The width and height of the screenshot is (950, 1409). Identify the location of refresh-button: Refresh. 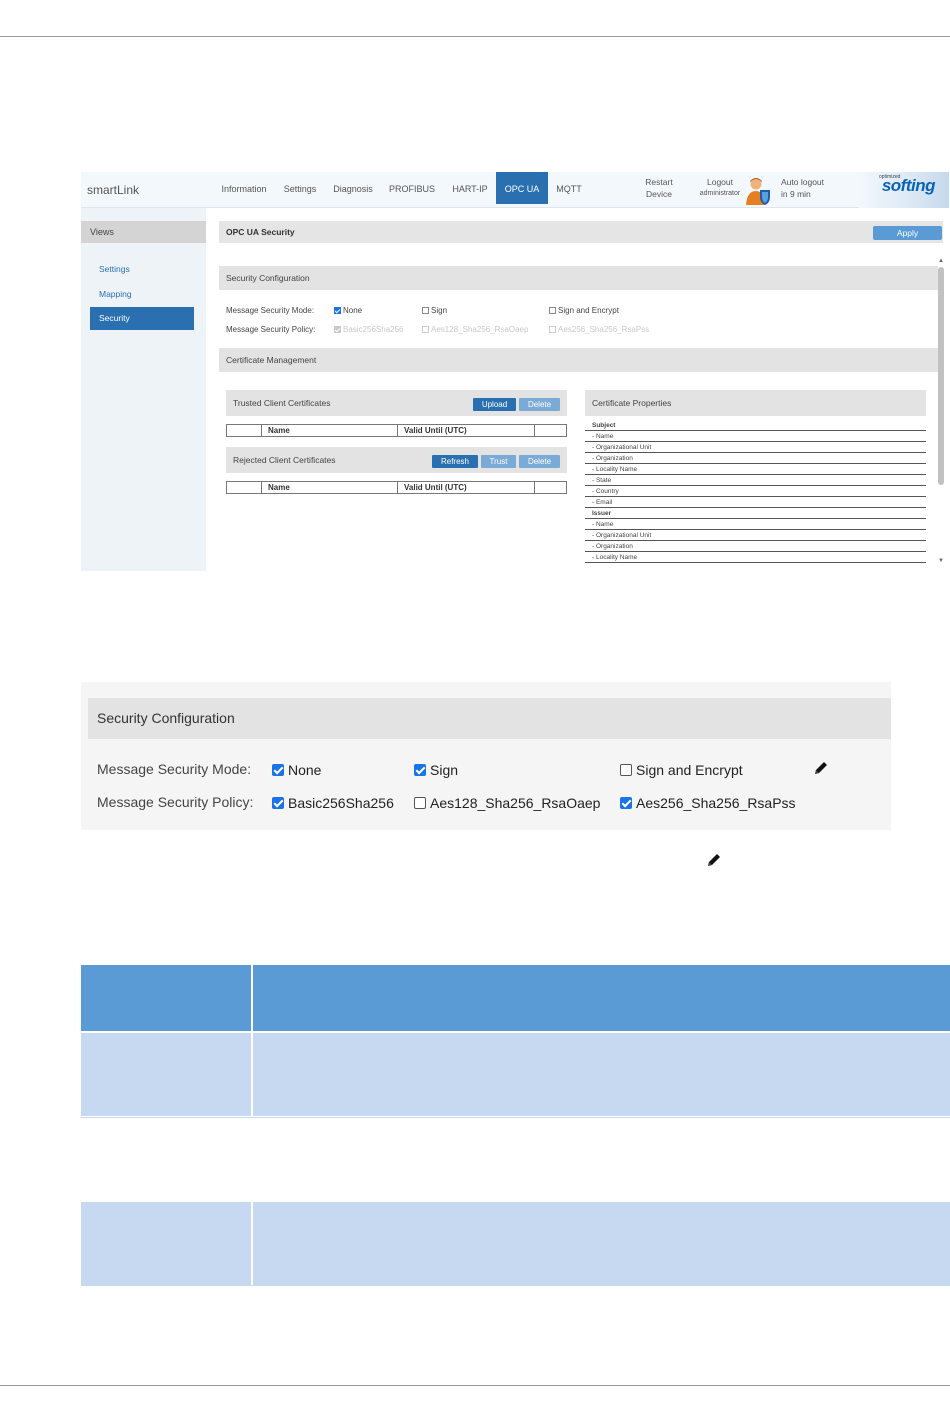
(455, 461).